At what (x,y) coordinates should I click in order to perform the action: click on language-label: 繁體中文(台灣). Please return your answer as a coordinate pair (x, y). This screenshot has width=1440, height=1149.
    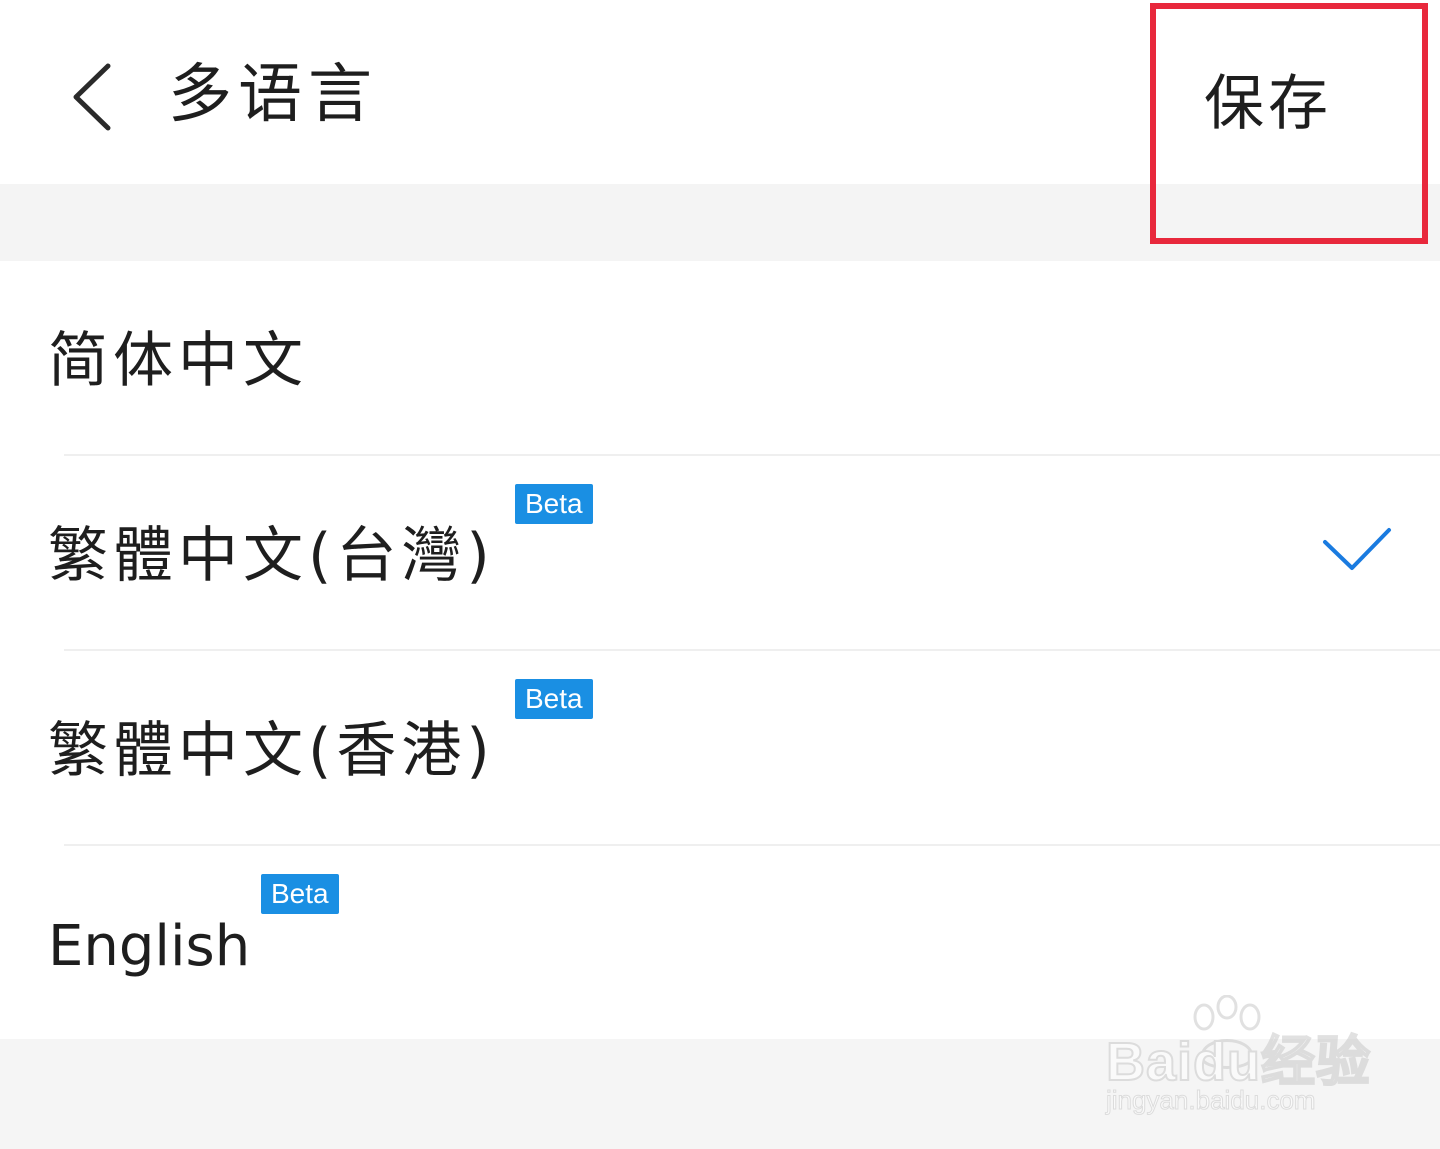
    Looking at the image, I should click on (271, 556).